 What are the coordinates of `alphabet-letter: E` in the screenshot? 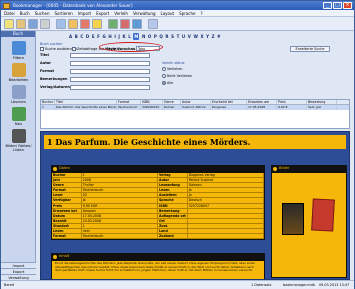 It's located at (93, 36).